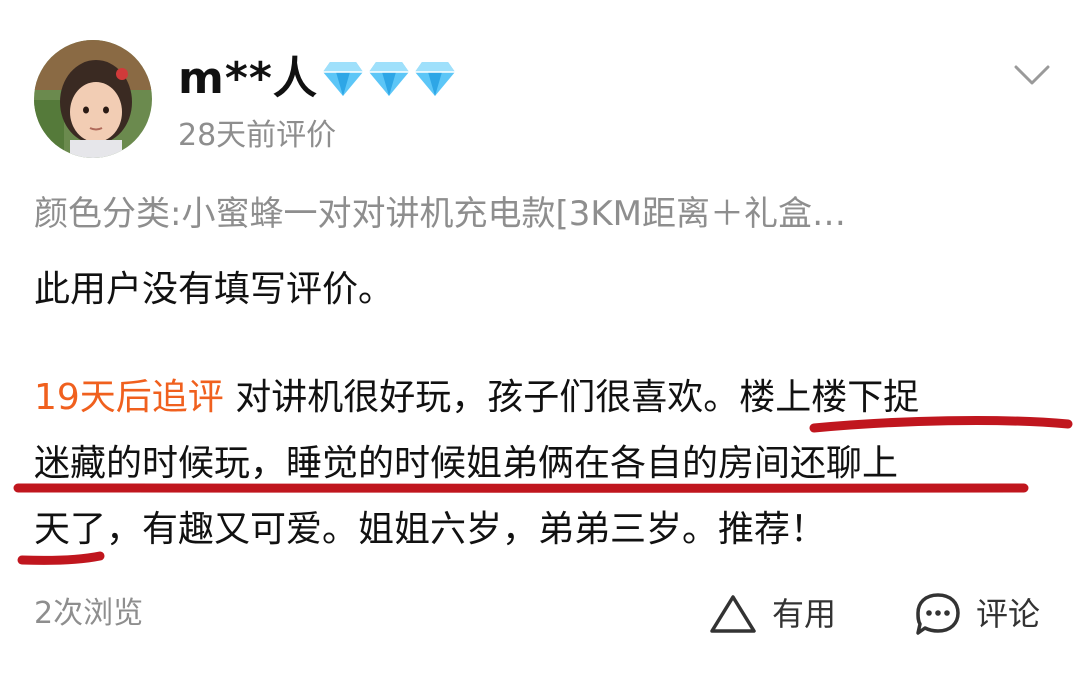 This screenshot has height=686, width=1080. Describe the element at coordinates (466, 463) in the screenshot. I see `followup-line-2: 迷藏的时候玩，睡觉的时候姐弟俩在各自的房间还聊上` at that location.